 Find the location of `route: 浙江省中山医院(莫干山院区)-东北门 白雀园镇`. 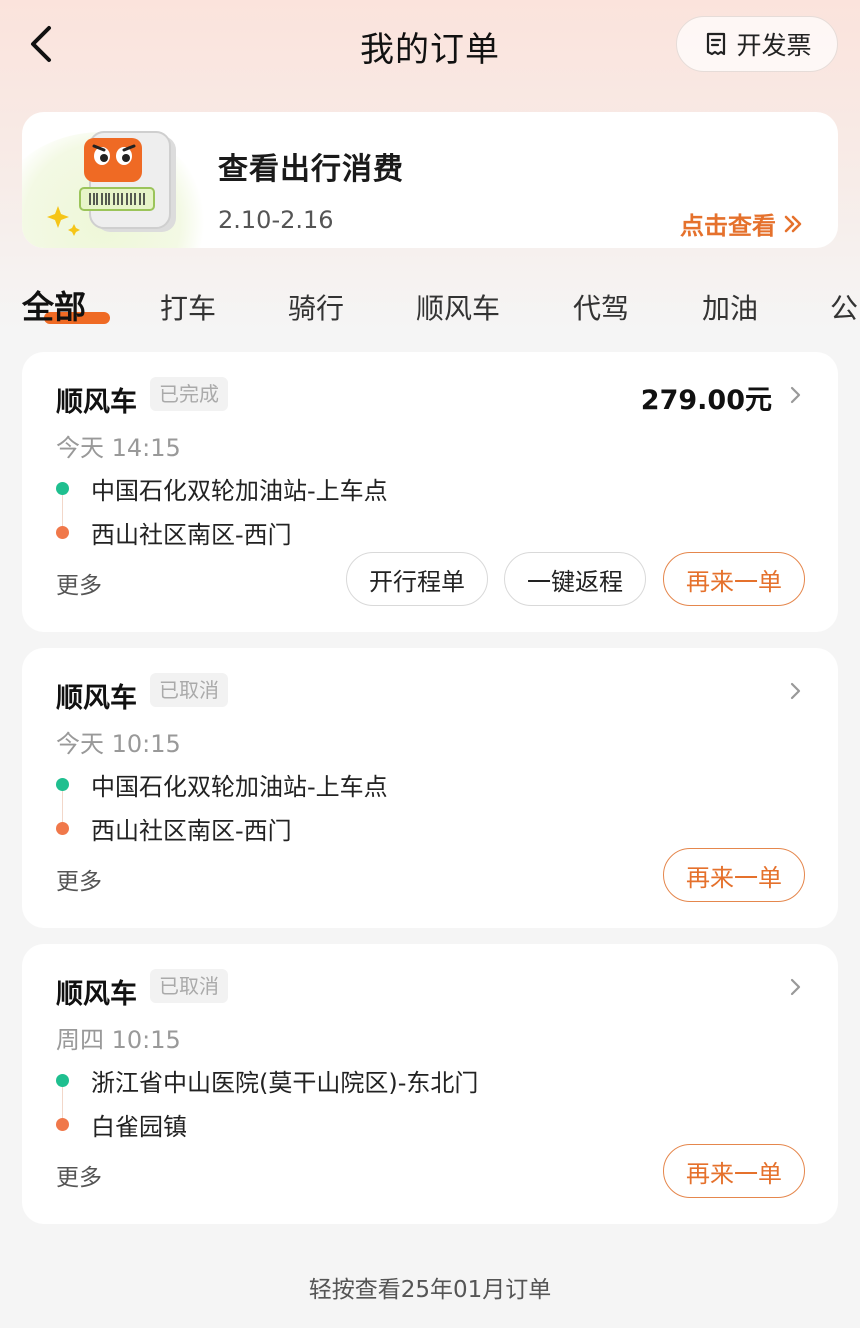

route: 浙江省中山医院(莫干山院区)-东北门 白雀园镇 is located at coordinates (406, 1102).